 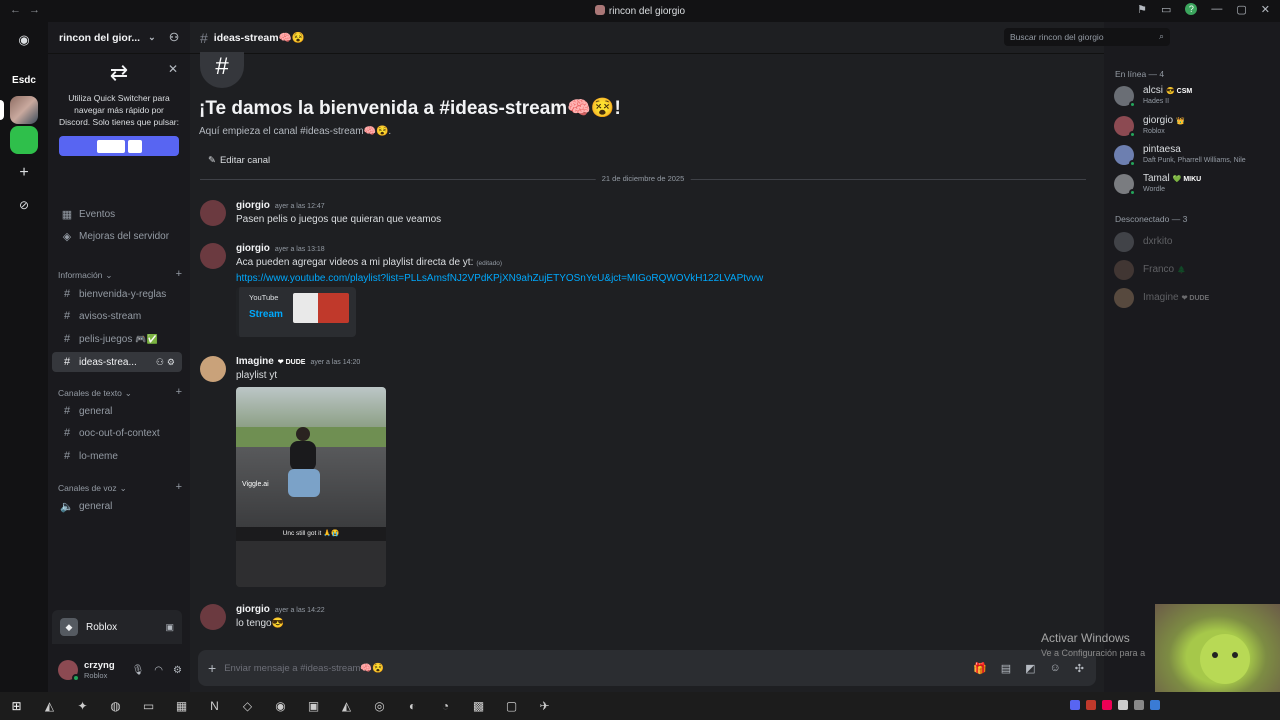 I want to click on apps-icon: ✣, so click(x=1079, y=668).